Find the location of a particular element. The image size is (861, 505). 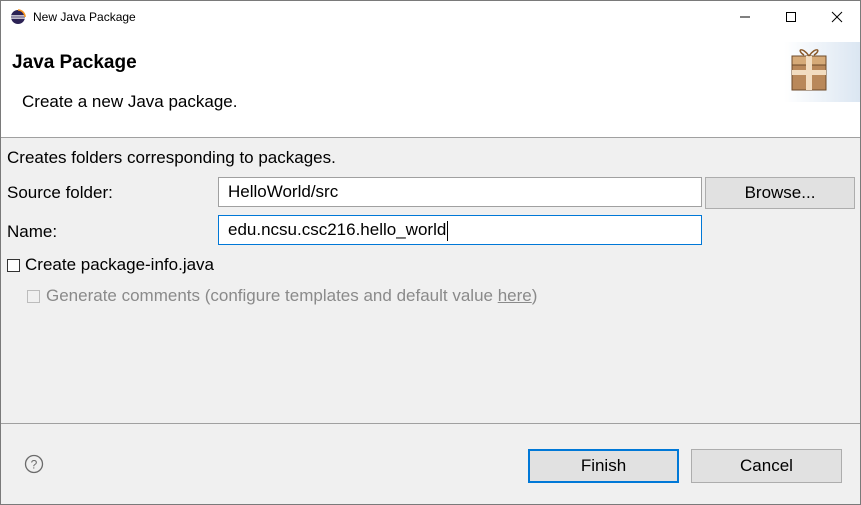

close-icon is located at coordinates (837, 16).